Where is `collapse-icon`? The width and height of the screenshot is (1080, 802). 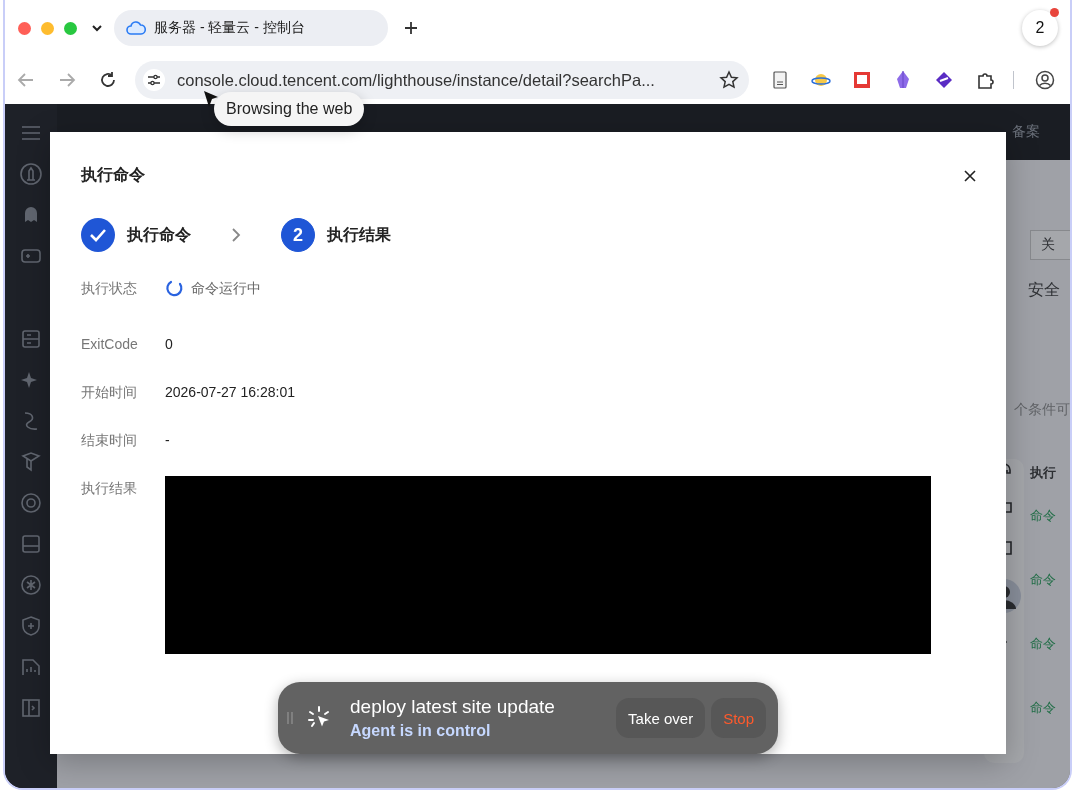
collapse-icon is located at coordinates (31, 708).